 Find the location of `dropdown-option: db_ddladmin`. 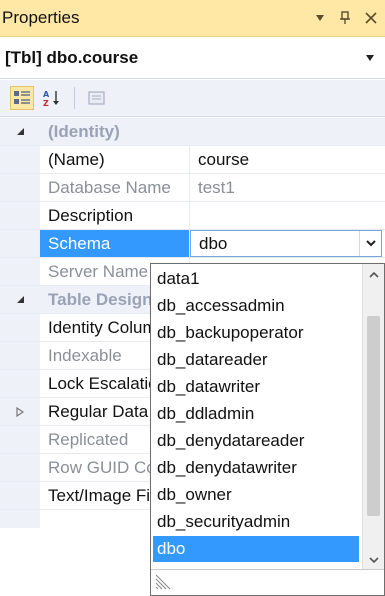

dropdown-option: db_ddladmin is located at coordinates (256, 414).